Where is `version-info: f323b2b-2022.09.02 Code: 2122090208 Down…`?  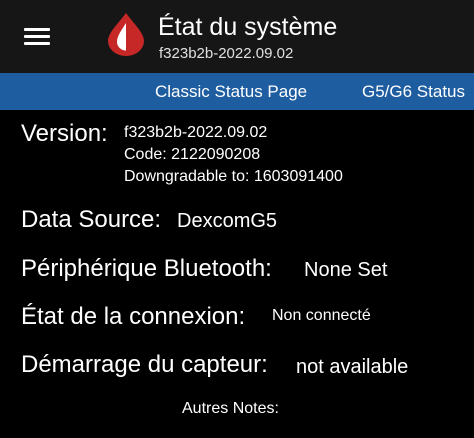
version-info: f323b2b-2022.09.02 Code: 2122090208 Down… is located at coordinates (233, 155).